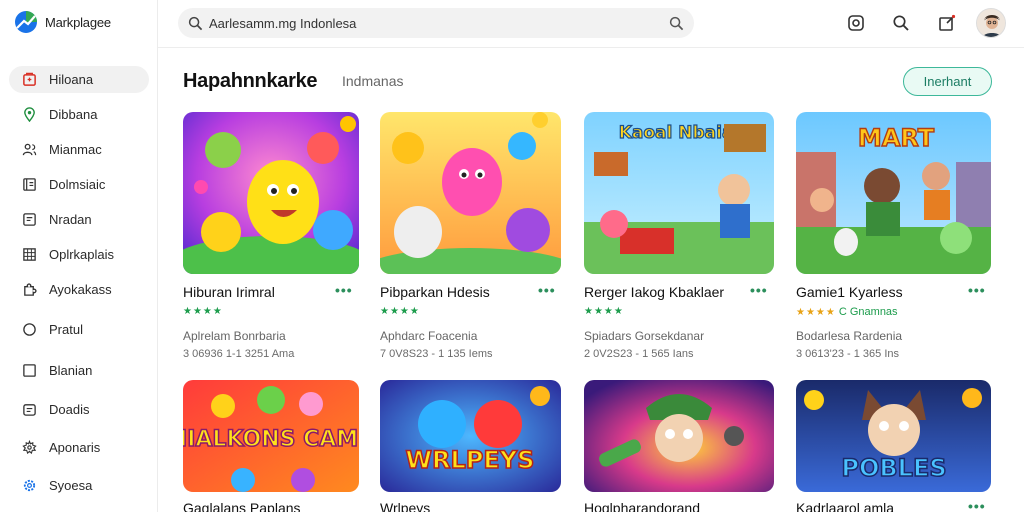 This screenshot has height=512, width=1024. I want to click on app-title: Hiburan Irimral, so click(229, 292).